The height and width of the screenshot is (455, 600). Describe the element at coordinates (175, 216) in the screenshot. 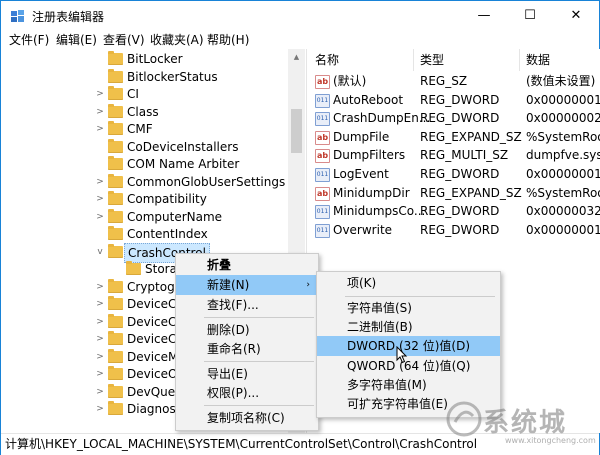

I see `tree-item-label: ComputerName` at that location.